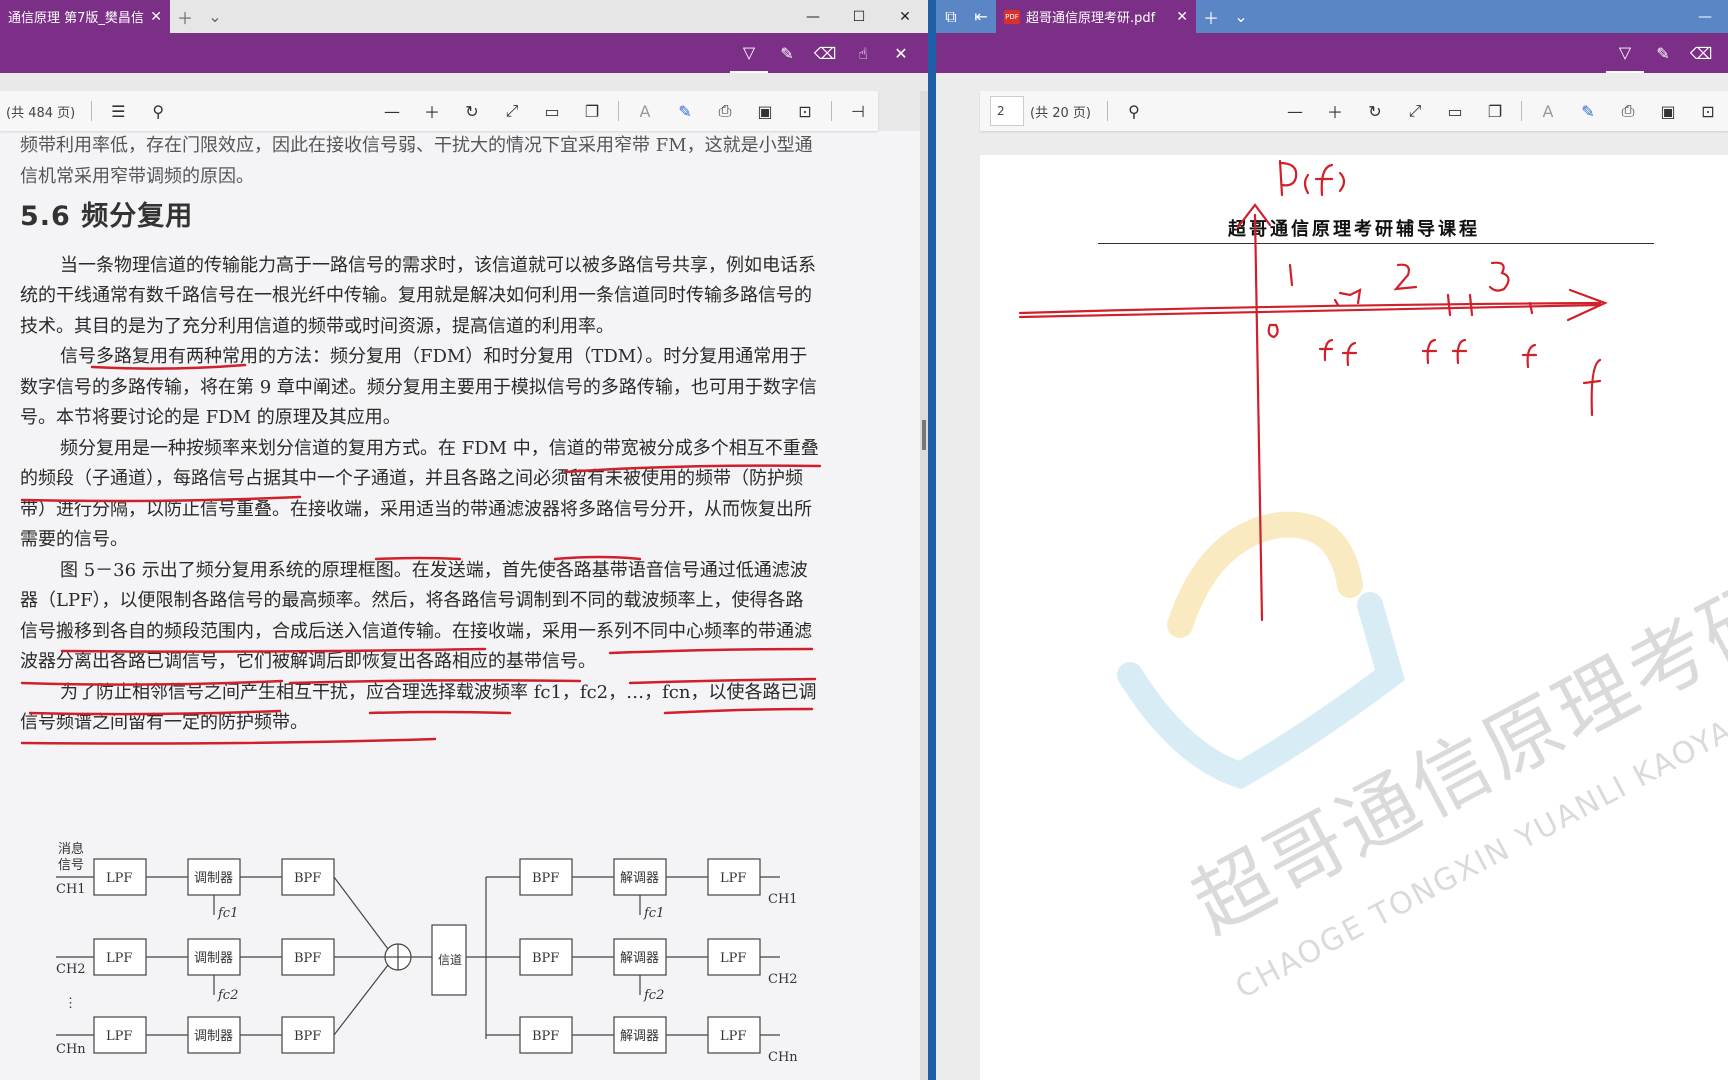  What do you see at coordinates (981, 16) in the screenshot?
I see `set-aside-tabs-icon: ⇤` at bounding box center [981, 16].